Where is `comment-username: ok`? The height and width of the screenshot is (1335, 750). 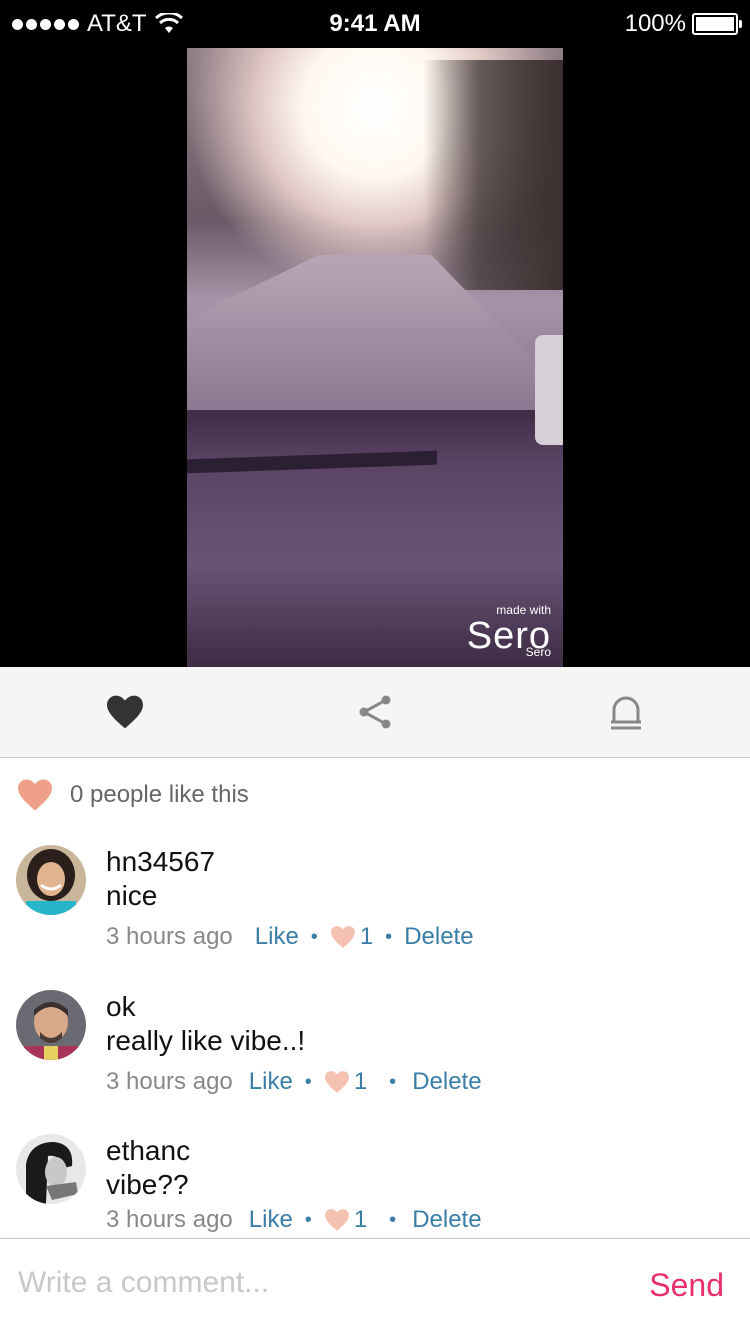
comment-username: ok is located at coordinates (294, 1007).